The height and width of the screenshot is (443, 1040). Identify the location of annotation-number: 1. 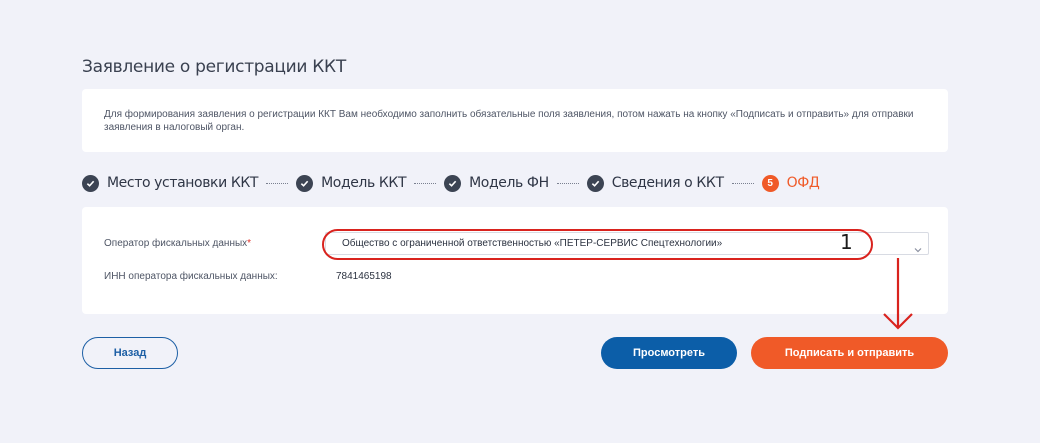
(846, 242).